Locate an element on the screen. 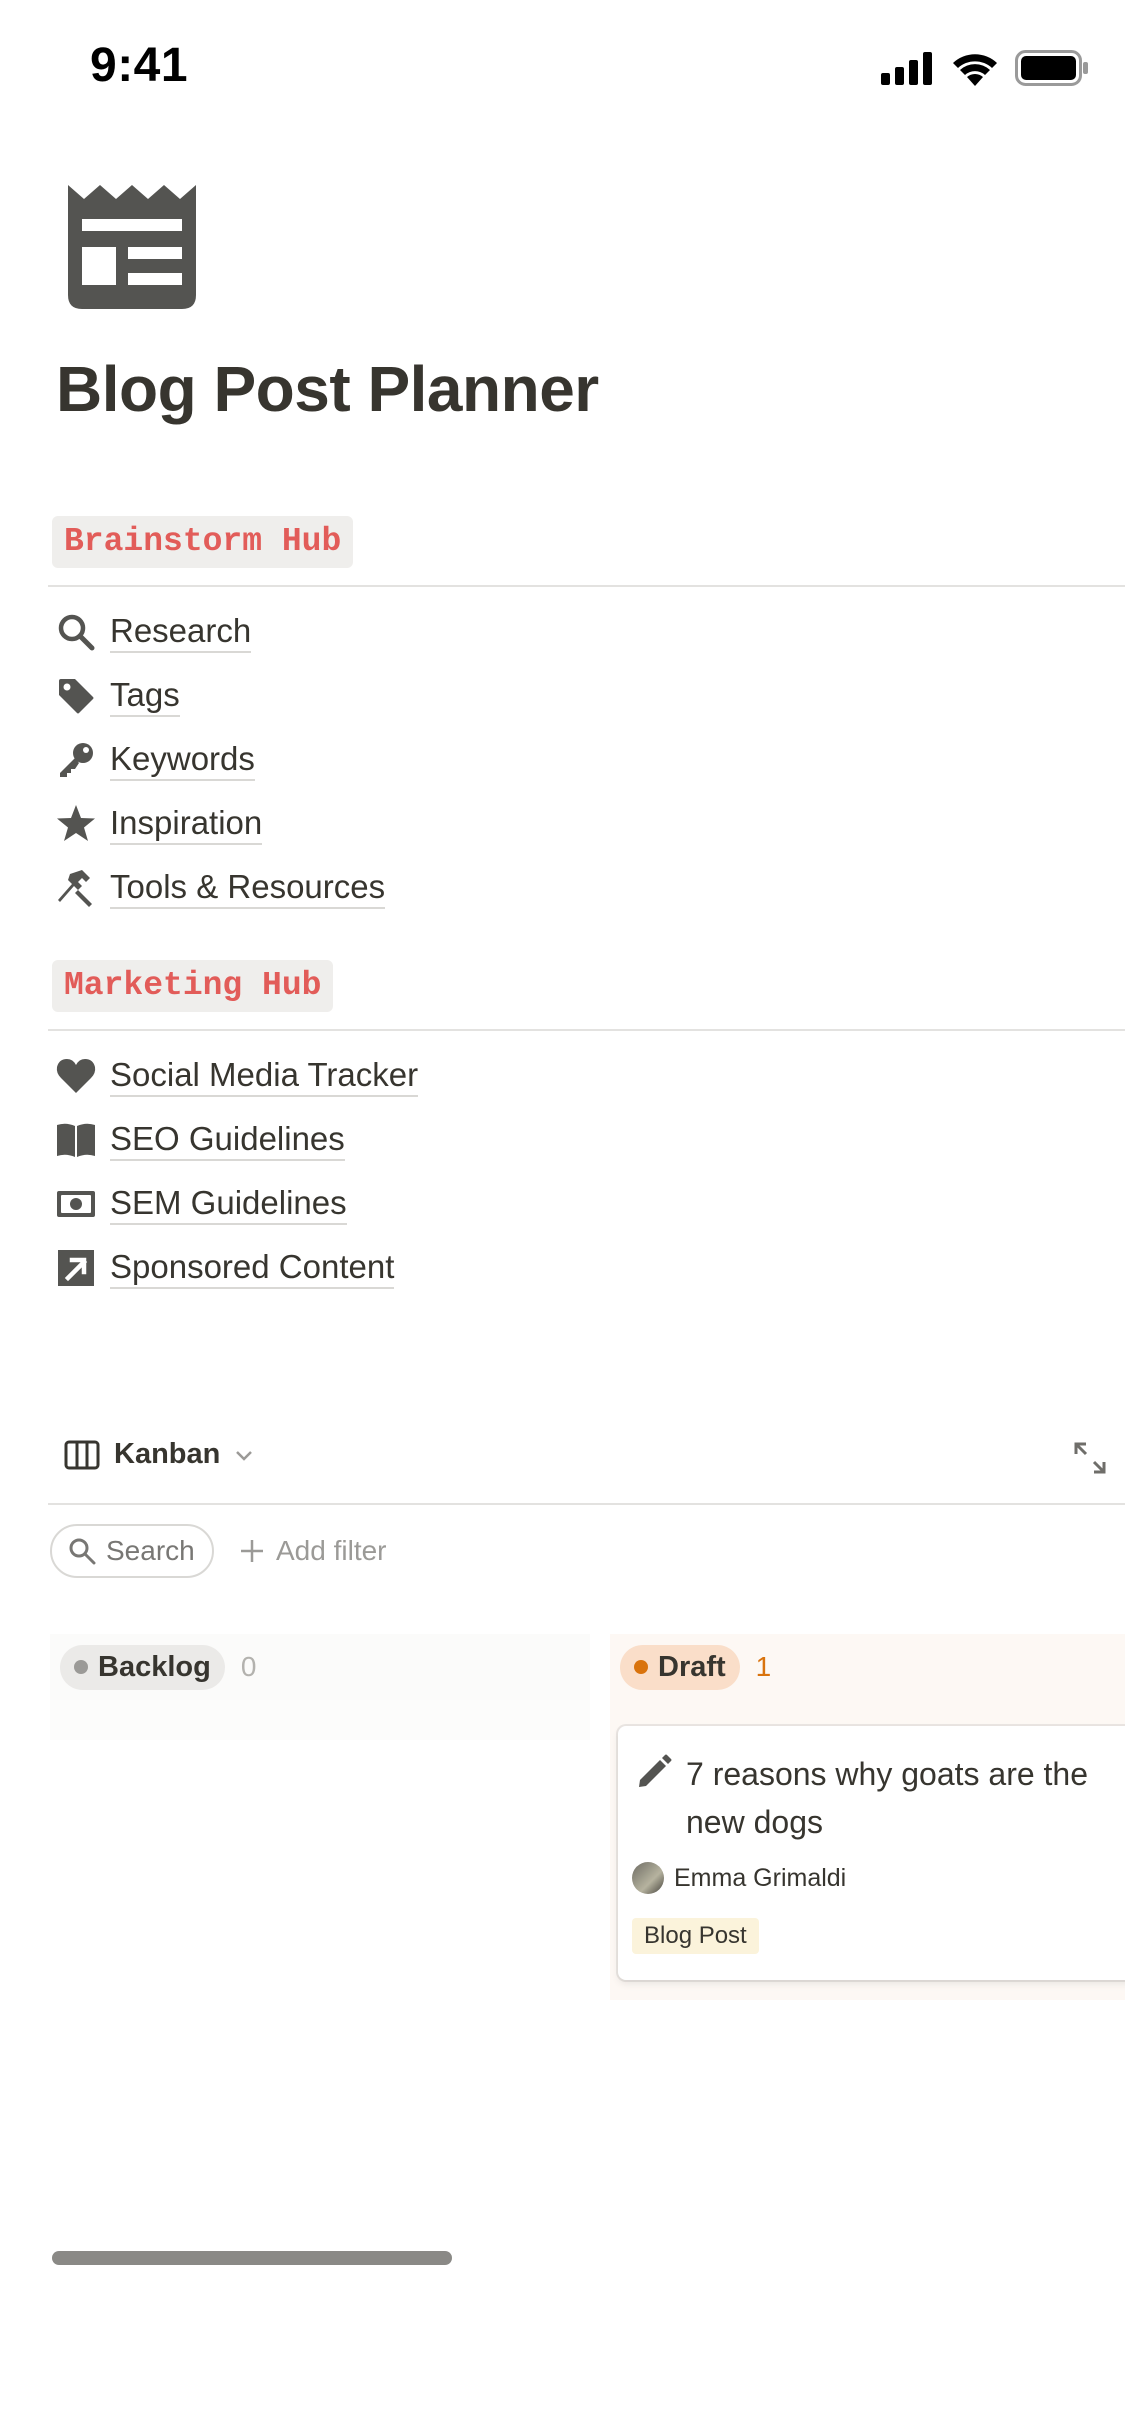 Image resolution: width=1125 pixels, height=2436 pixels. link-social-media-tracker: Social Media Tracker is located at coordinates (237, 1076).